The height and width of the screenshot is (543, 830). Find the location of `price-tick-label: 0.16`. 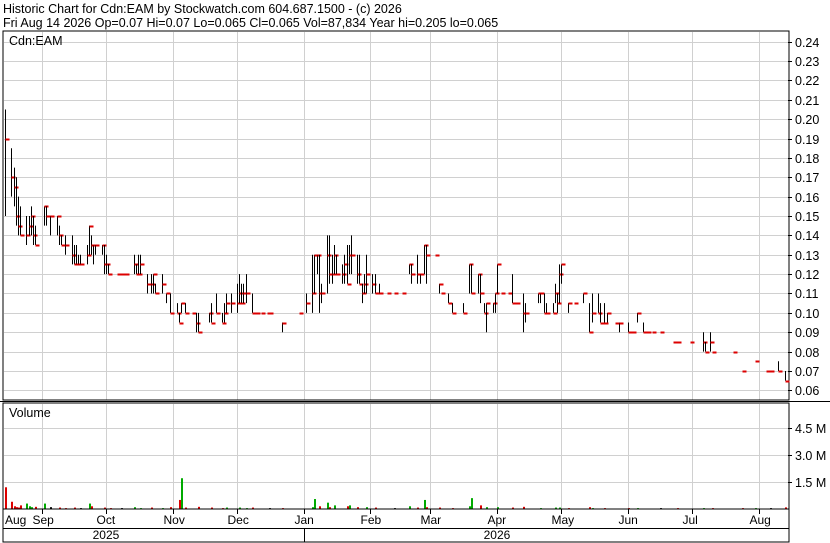

price-tick-label: 0.16 is located at coordinates (807, 198).